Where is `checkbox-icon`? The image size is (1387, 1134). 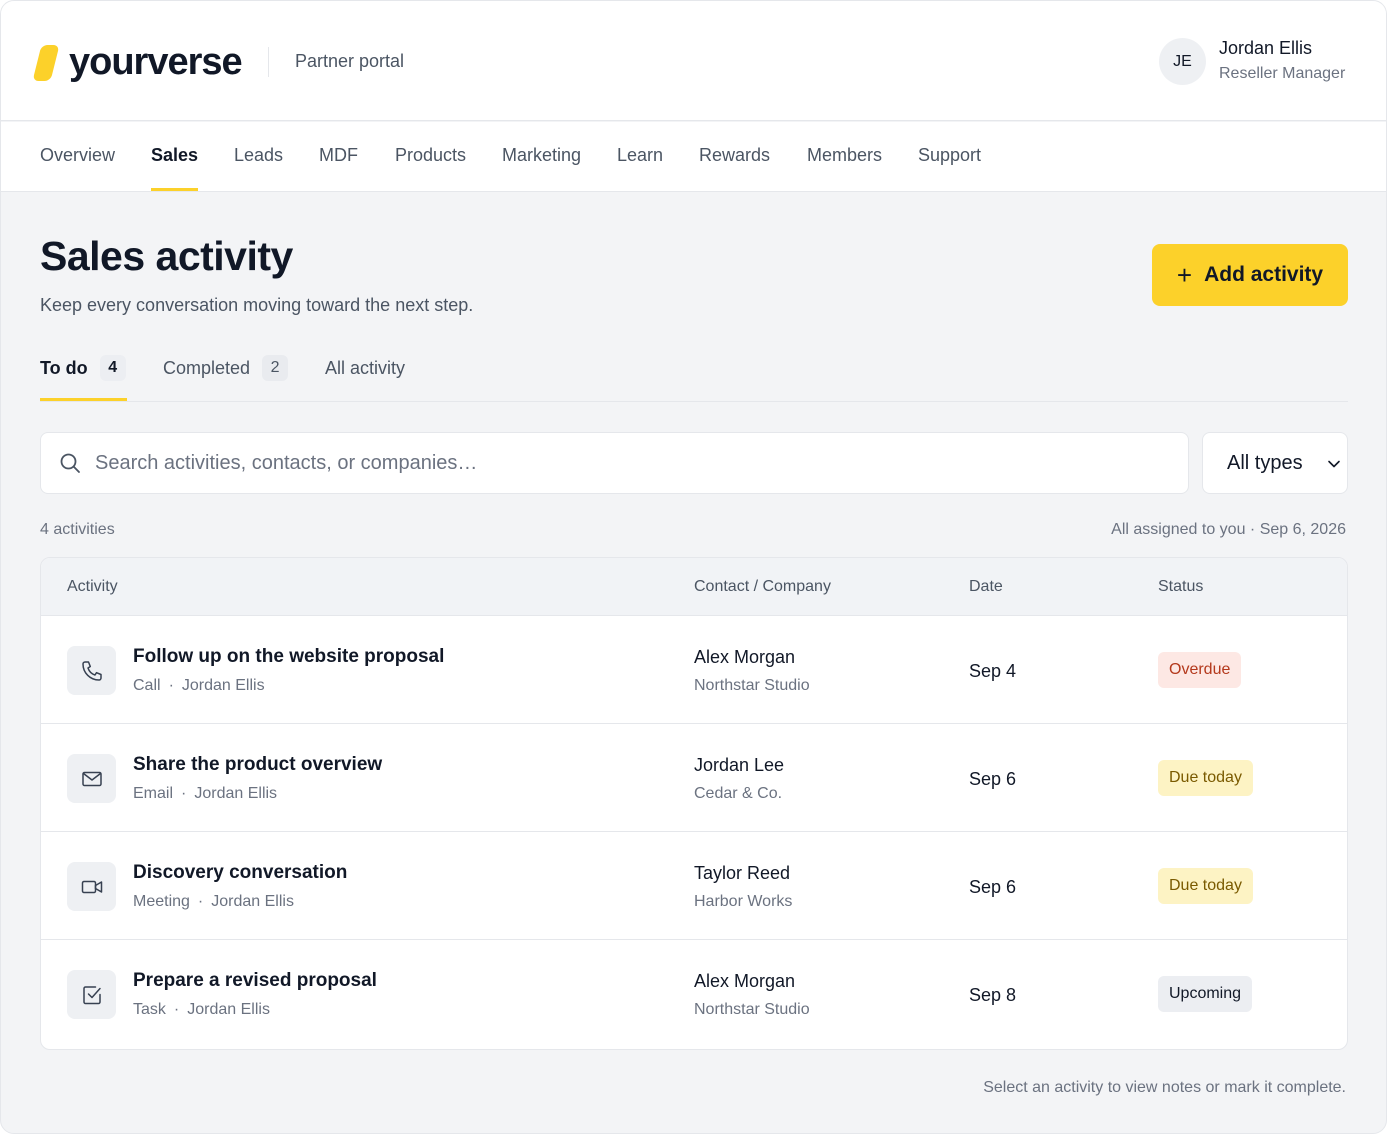 checkbox-icon is located at coordinates (91, 994).